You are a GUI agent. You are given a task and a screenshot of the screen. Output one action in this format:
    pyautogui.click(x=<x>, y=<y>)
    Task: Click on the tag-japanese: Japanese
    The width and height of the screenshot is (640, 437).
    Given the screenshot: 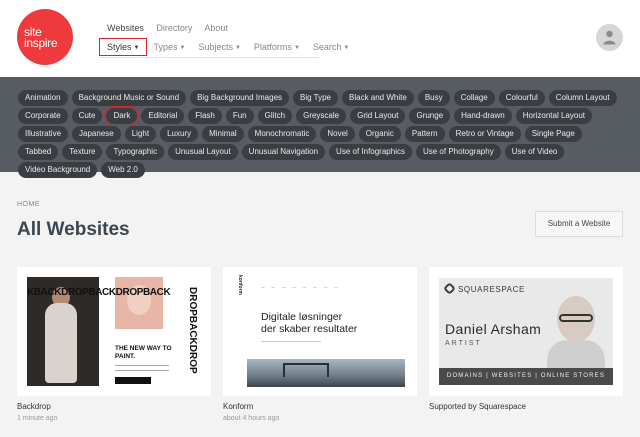 What is the action you would take?
    pyautogui.click(x=96, y=134)
    